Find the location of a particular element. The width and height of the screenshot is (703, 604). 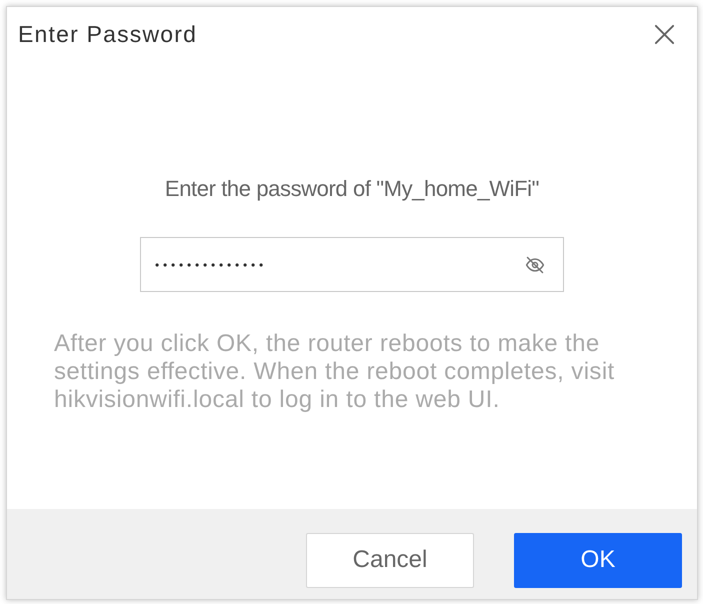

password-field: •••••••••••••• is located at coordinates (352, 264).